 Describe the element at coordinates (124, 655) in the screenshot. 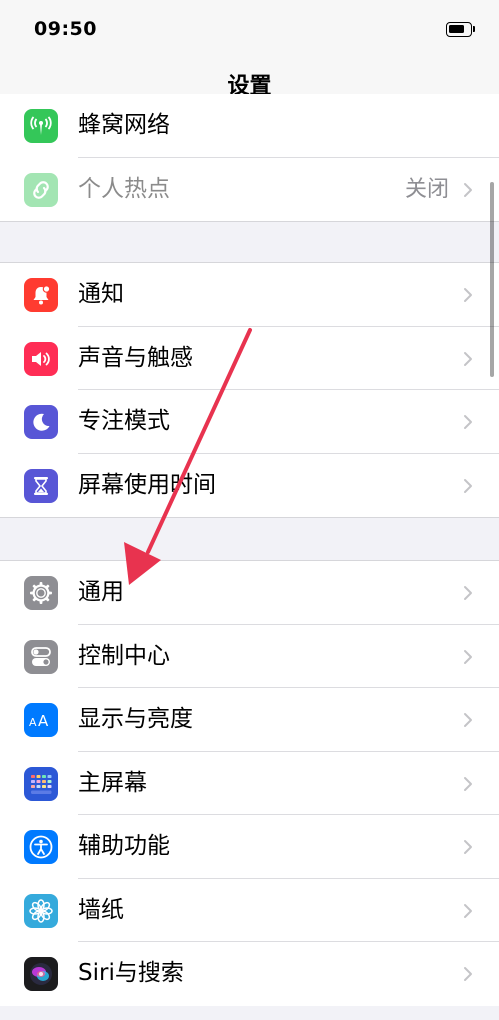

I see `settings-row-label: 控制中心` at that location.